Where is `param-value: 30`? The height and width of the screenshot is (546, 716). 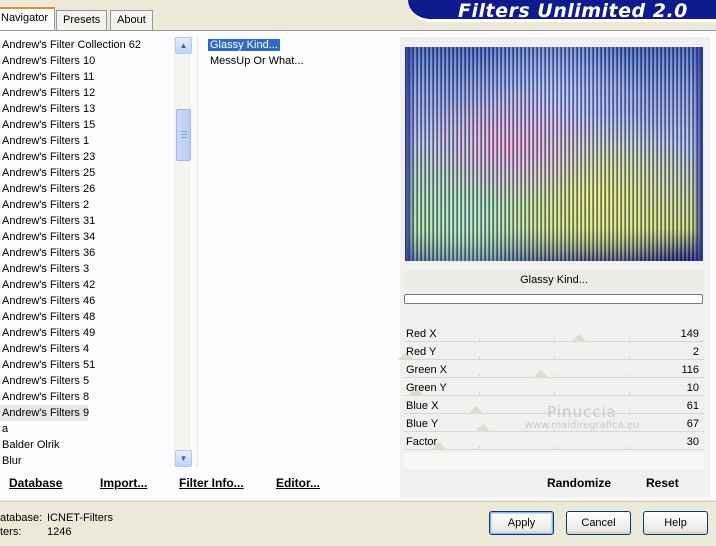
param-value: 30 is located at coordinates (692, 442).